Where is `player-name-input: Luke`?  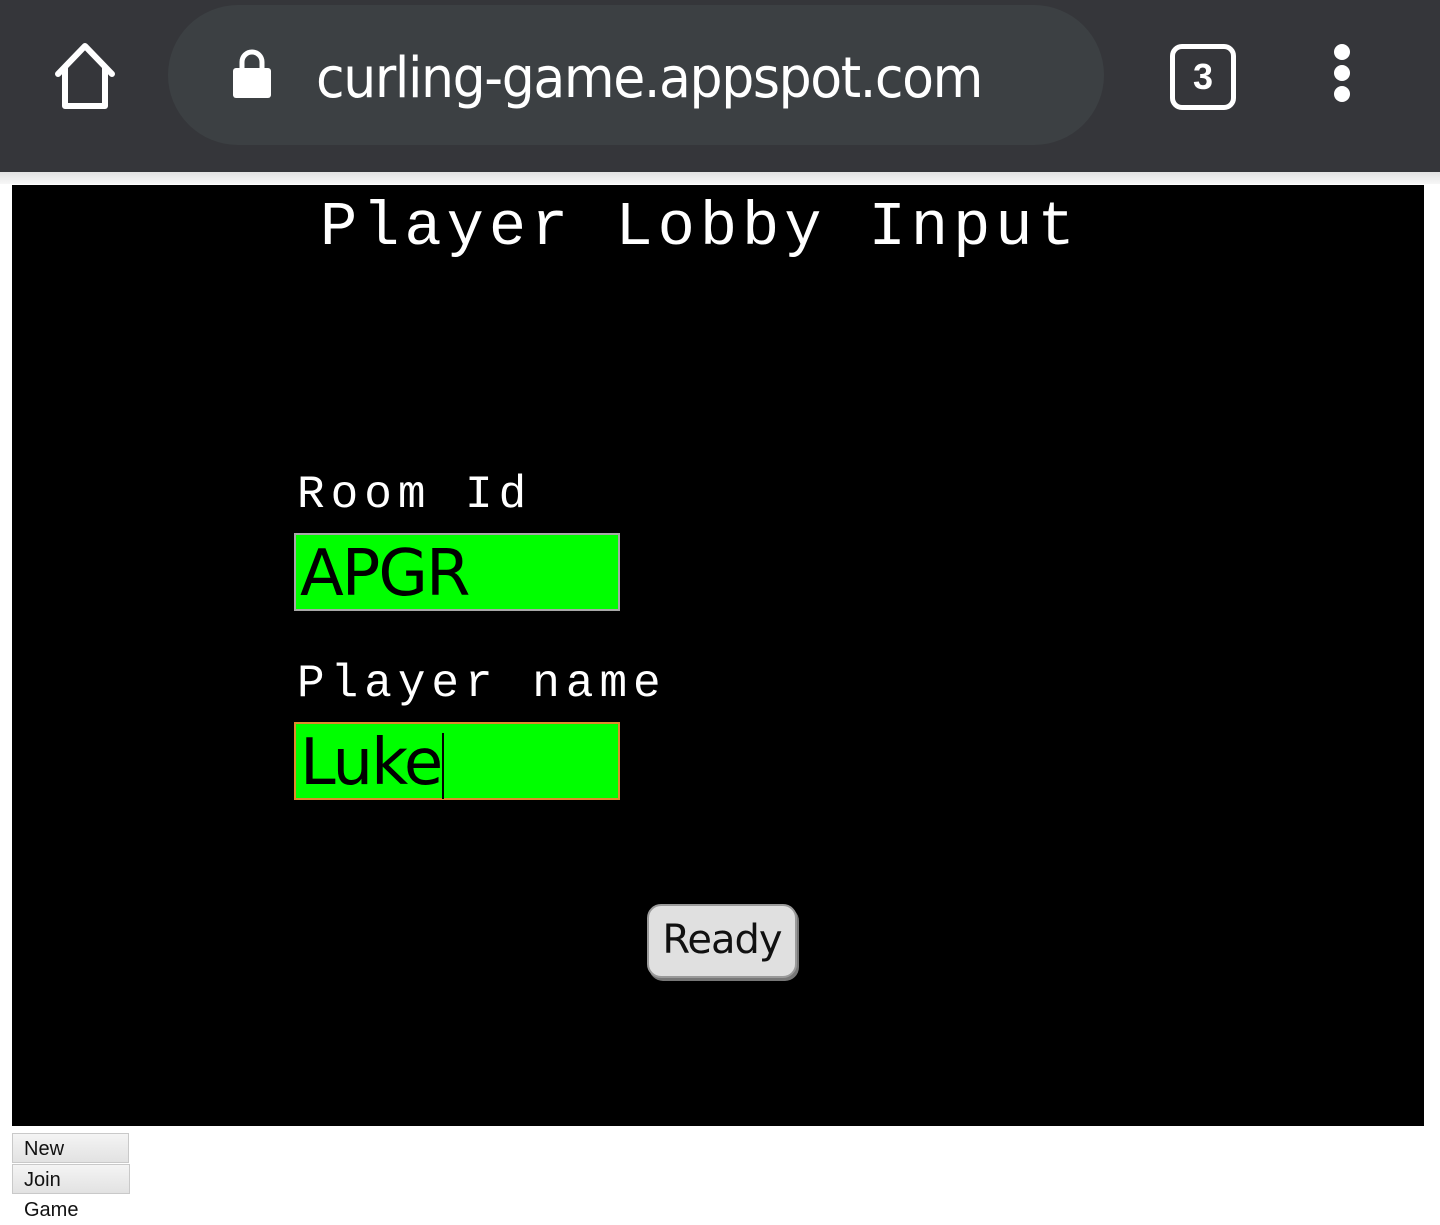
player-name-input: Luke is located at coordinates (457, 761).